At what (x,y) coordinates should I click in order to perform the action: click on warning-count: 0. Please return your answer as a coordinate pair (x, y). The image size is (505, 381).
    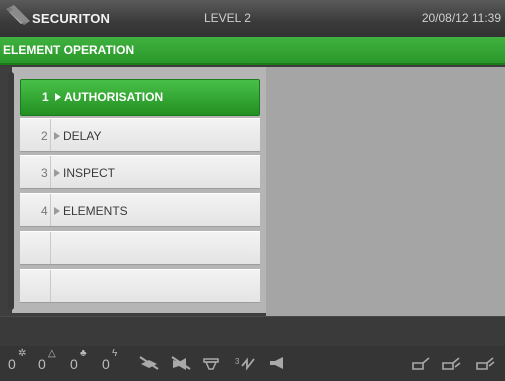
    Looking at the image, I should click on (42, 364).